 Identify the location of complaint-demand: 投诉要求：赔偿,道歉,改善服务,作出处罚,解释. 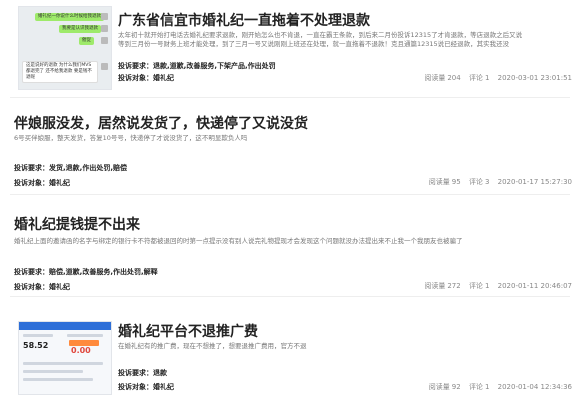
(86, 272).